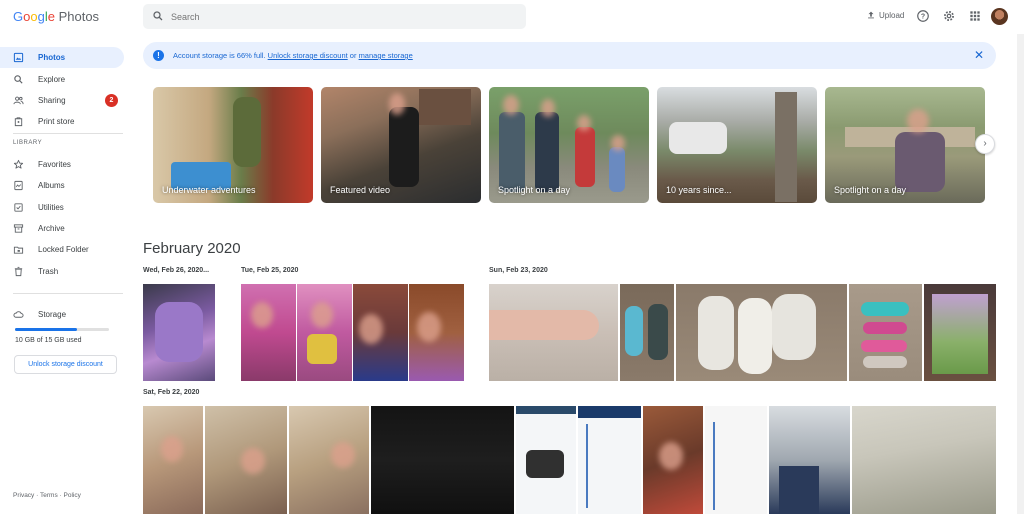  What do you see at coordinates (870, 190) in the screenshot?
I see `memory-caption: Spotlight on a day` at bounding box center [870, 190].